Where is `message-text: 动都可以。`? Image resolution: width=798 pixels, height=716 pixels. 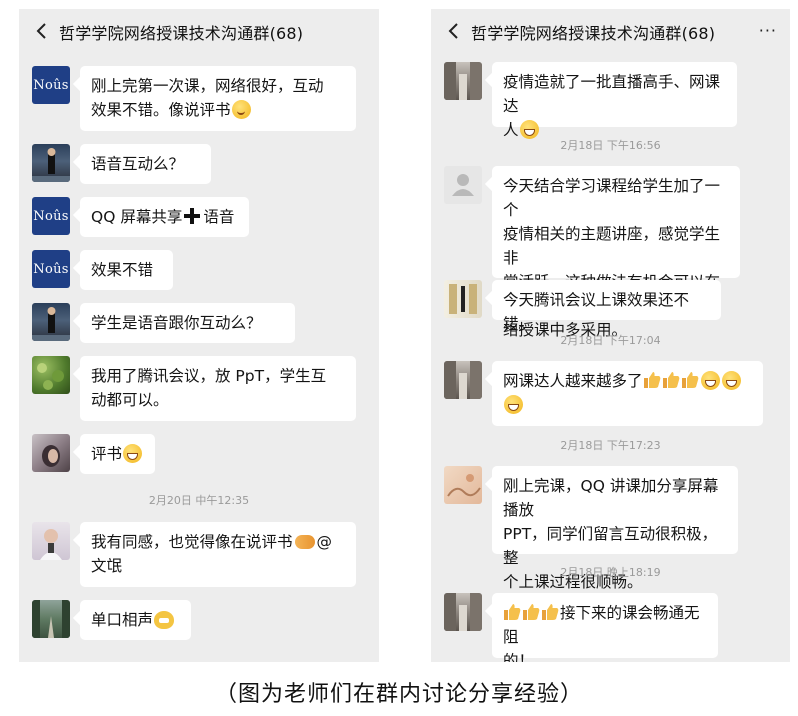
message-text: 动都可以。 is located at coordinates (130, 400).